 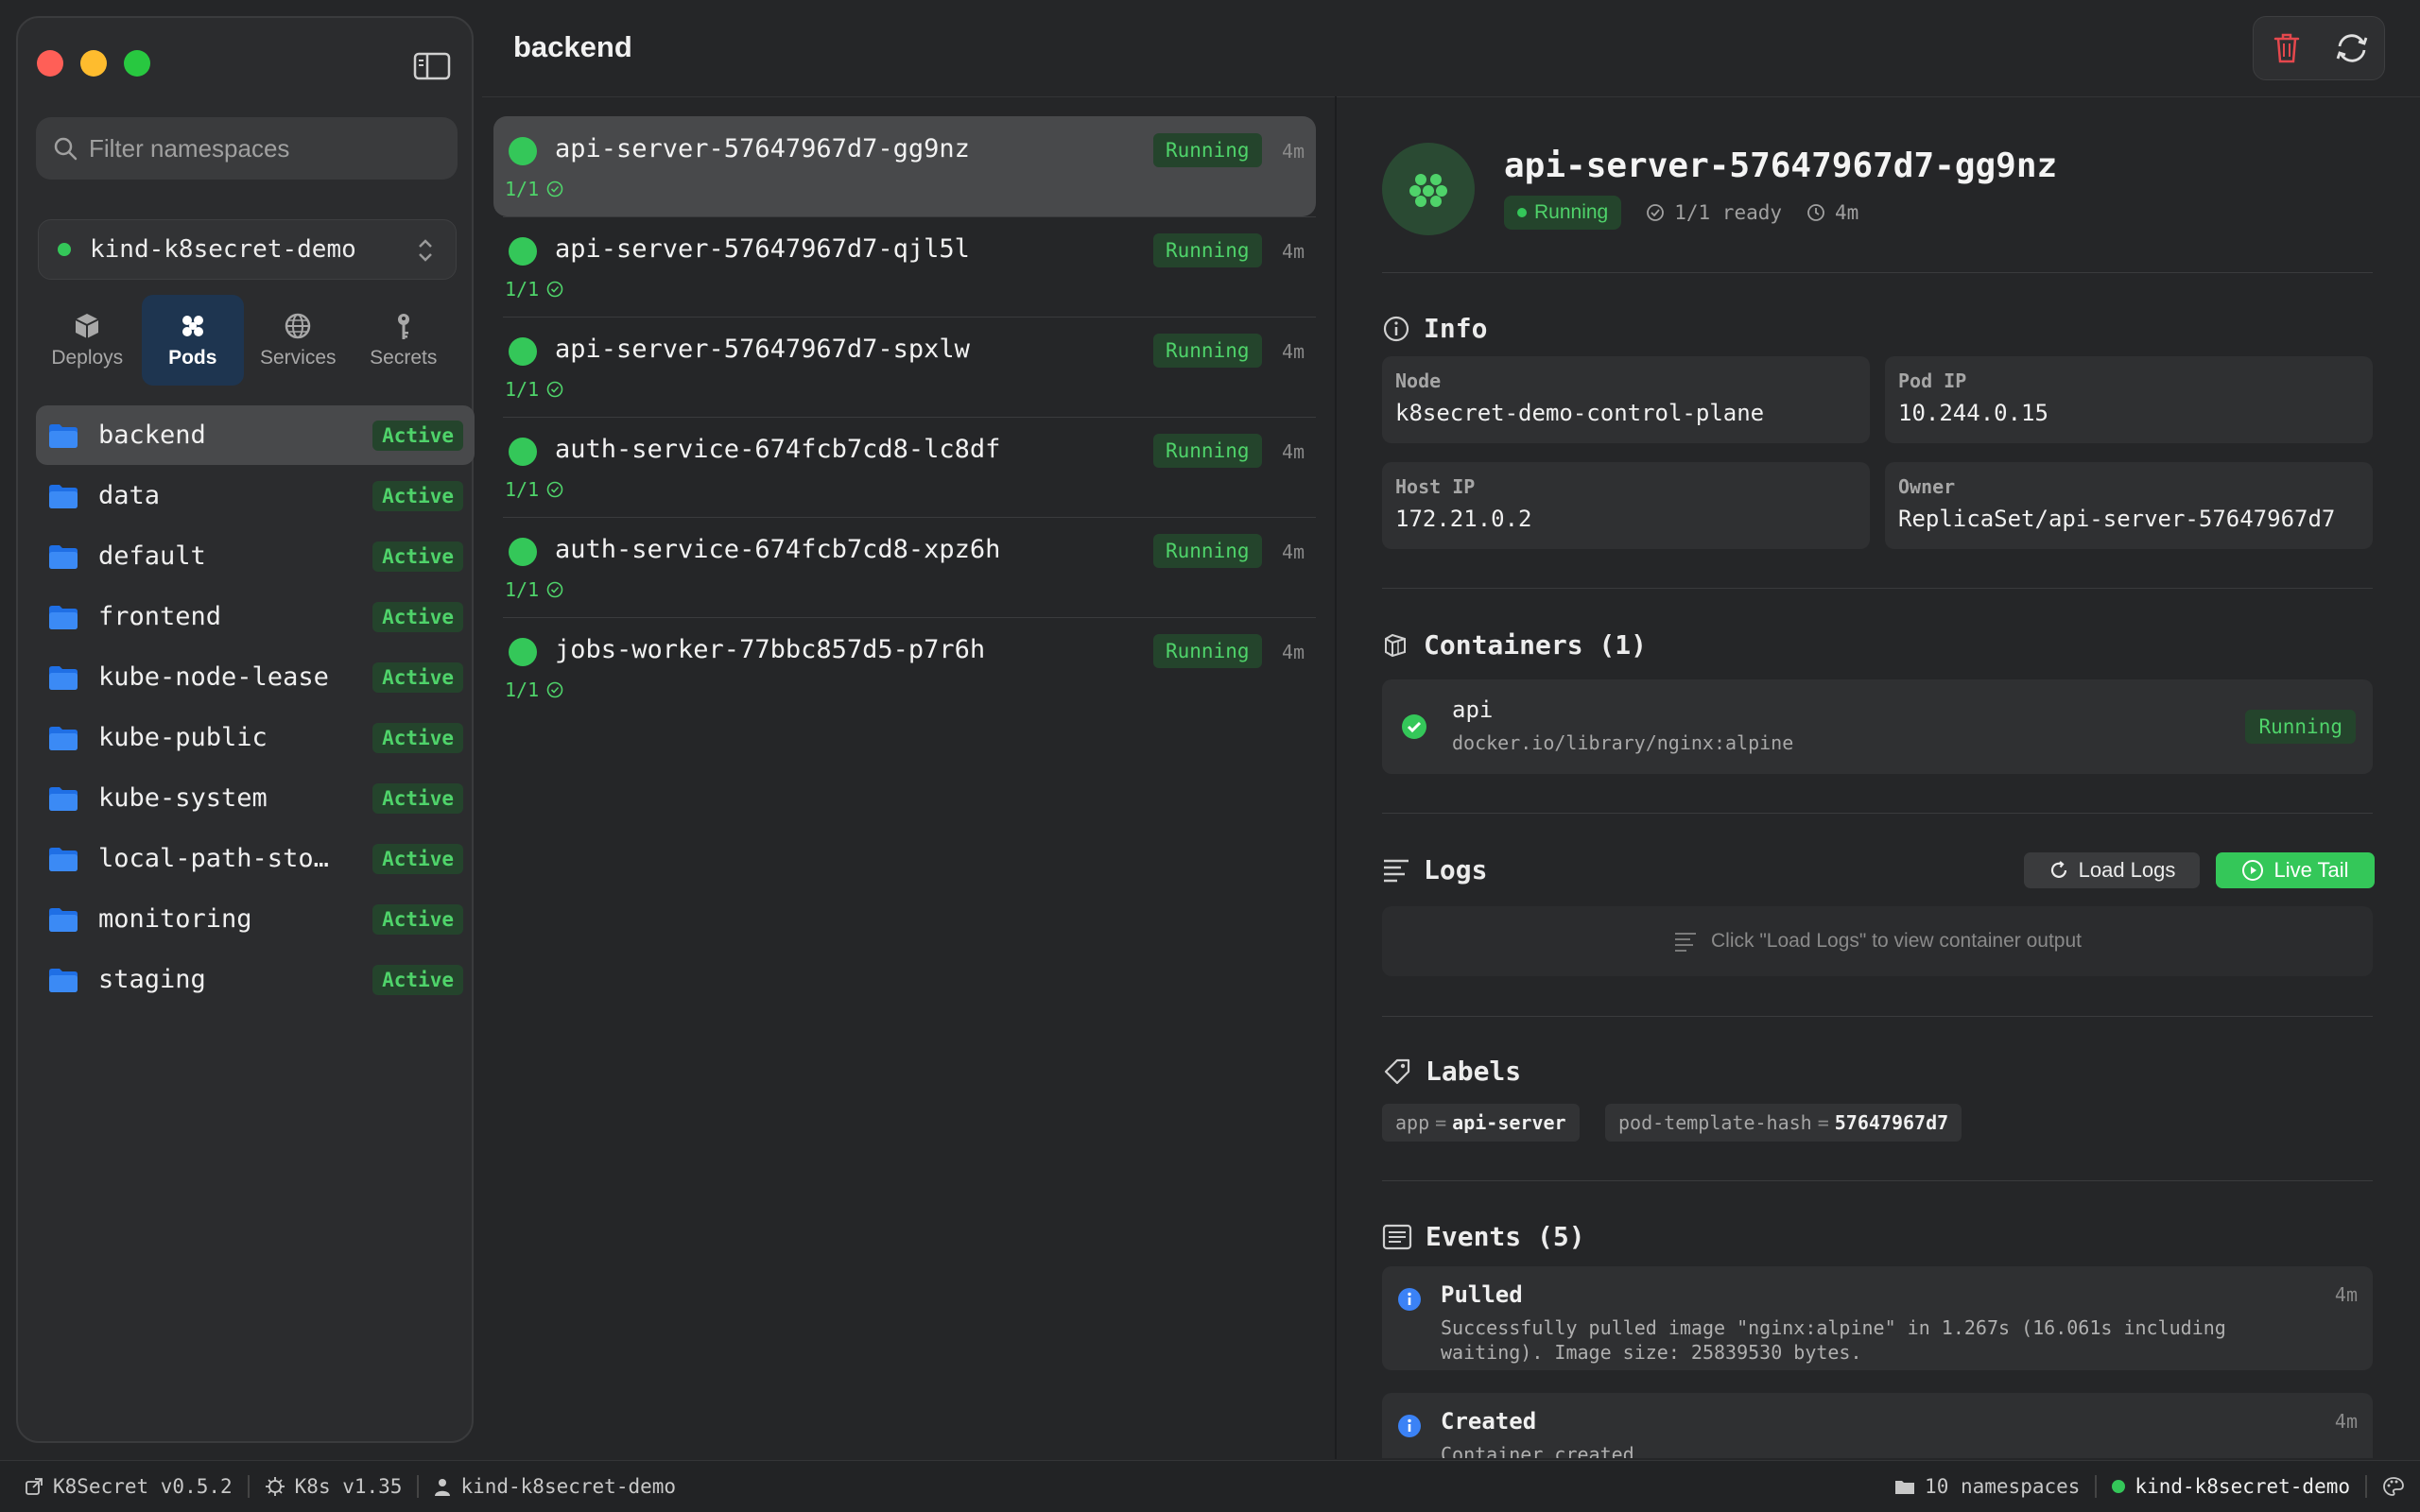 I want to click on palette-icon, so click(x=2394, y=1486).